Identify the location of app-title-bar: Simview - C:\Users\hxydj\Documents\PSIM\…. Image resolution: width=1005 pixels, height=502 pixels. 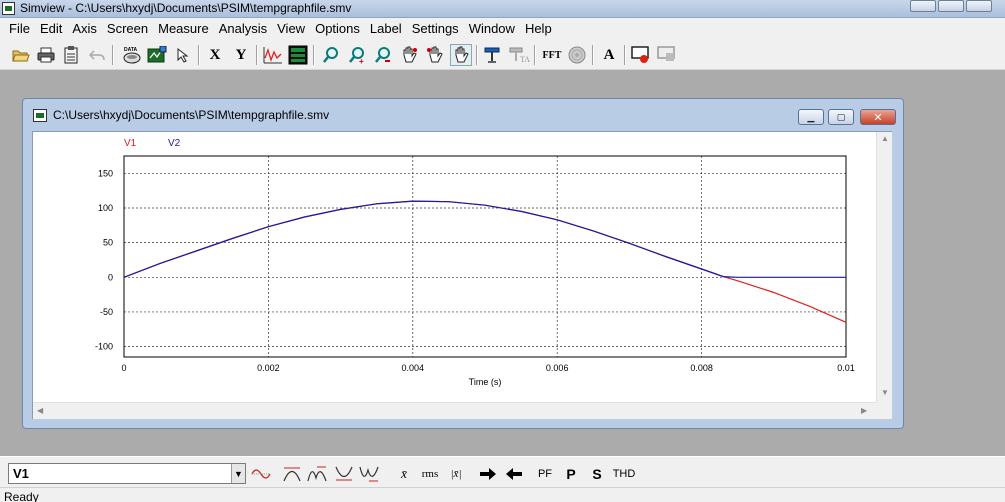
(502, 9).